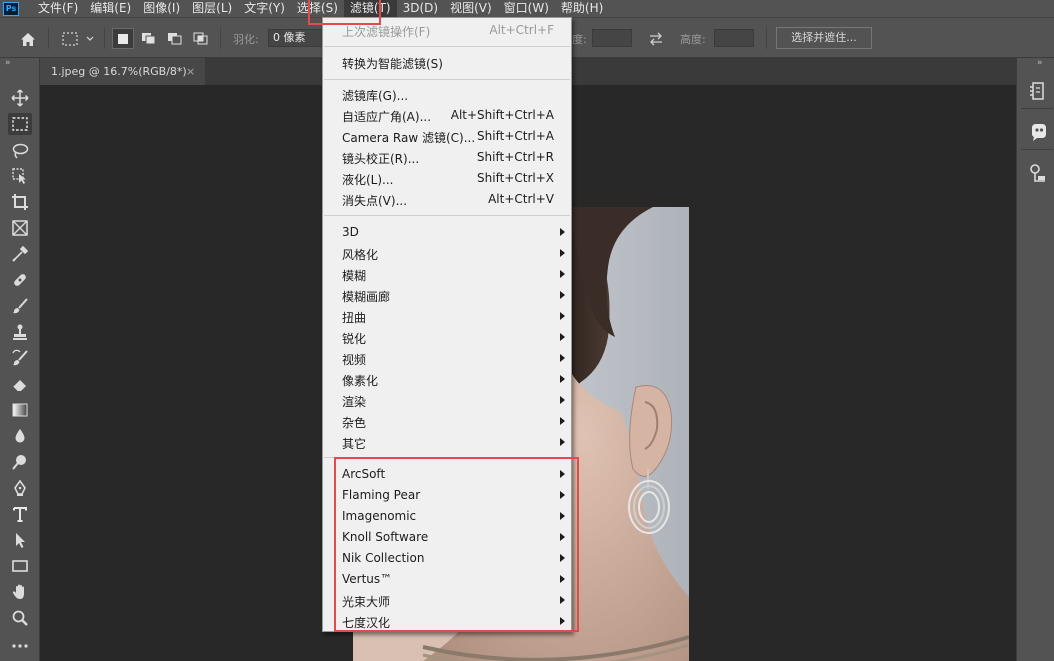  What do you see at coordinates (28, 39) in the screenshot?
I see `home-icon` at bounding box center [28, 39].